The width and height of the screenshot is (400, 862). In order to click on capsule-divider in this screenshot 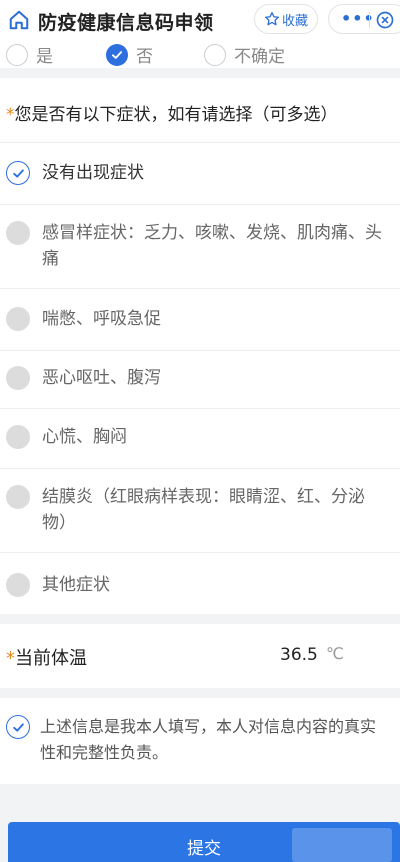, I will do `click(369, 20)`.